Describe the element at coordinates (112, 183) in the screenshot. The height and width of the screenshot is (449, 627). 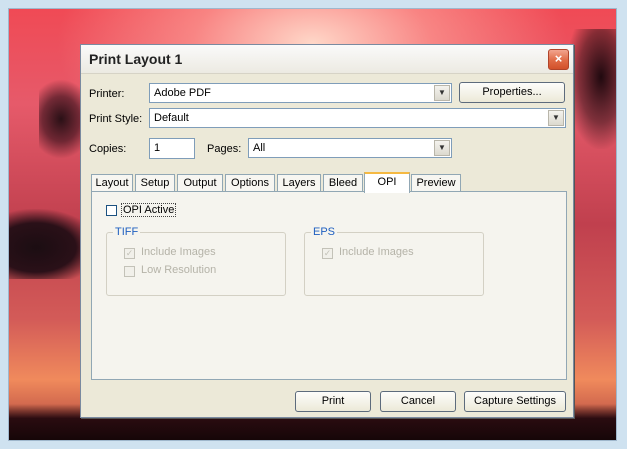
I see `tab-layout: Layout` at that location.